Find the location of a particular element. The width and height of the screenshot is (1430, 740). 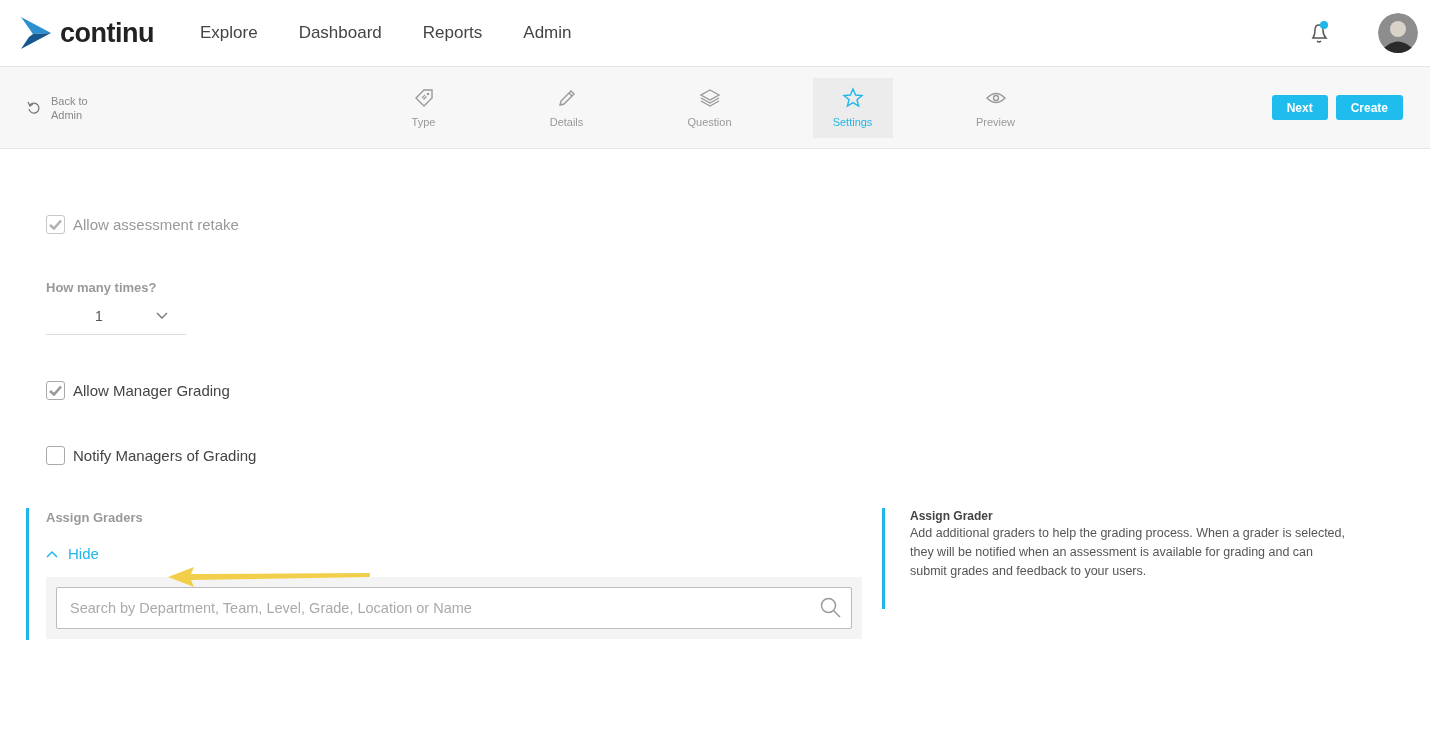

action-button: Create is located at coordinates (1369, 107).